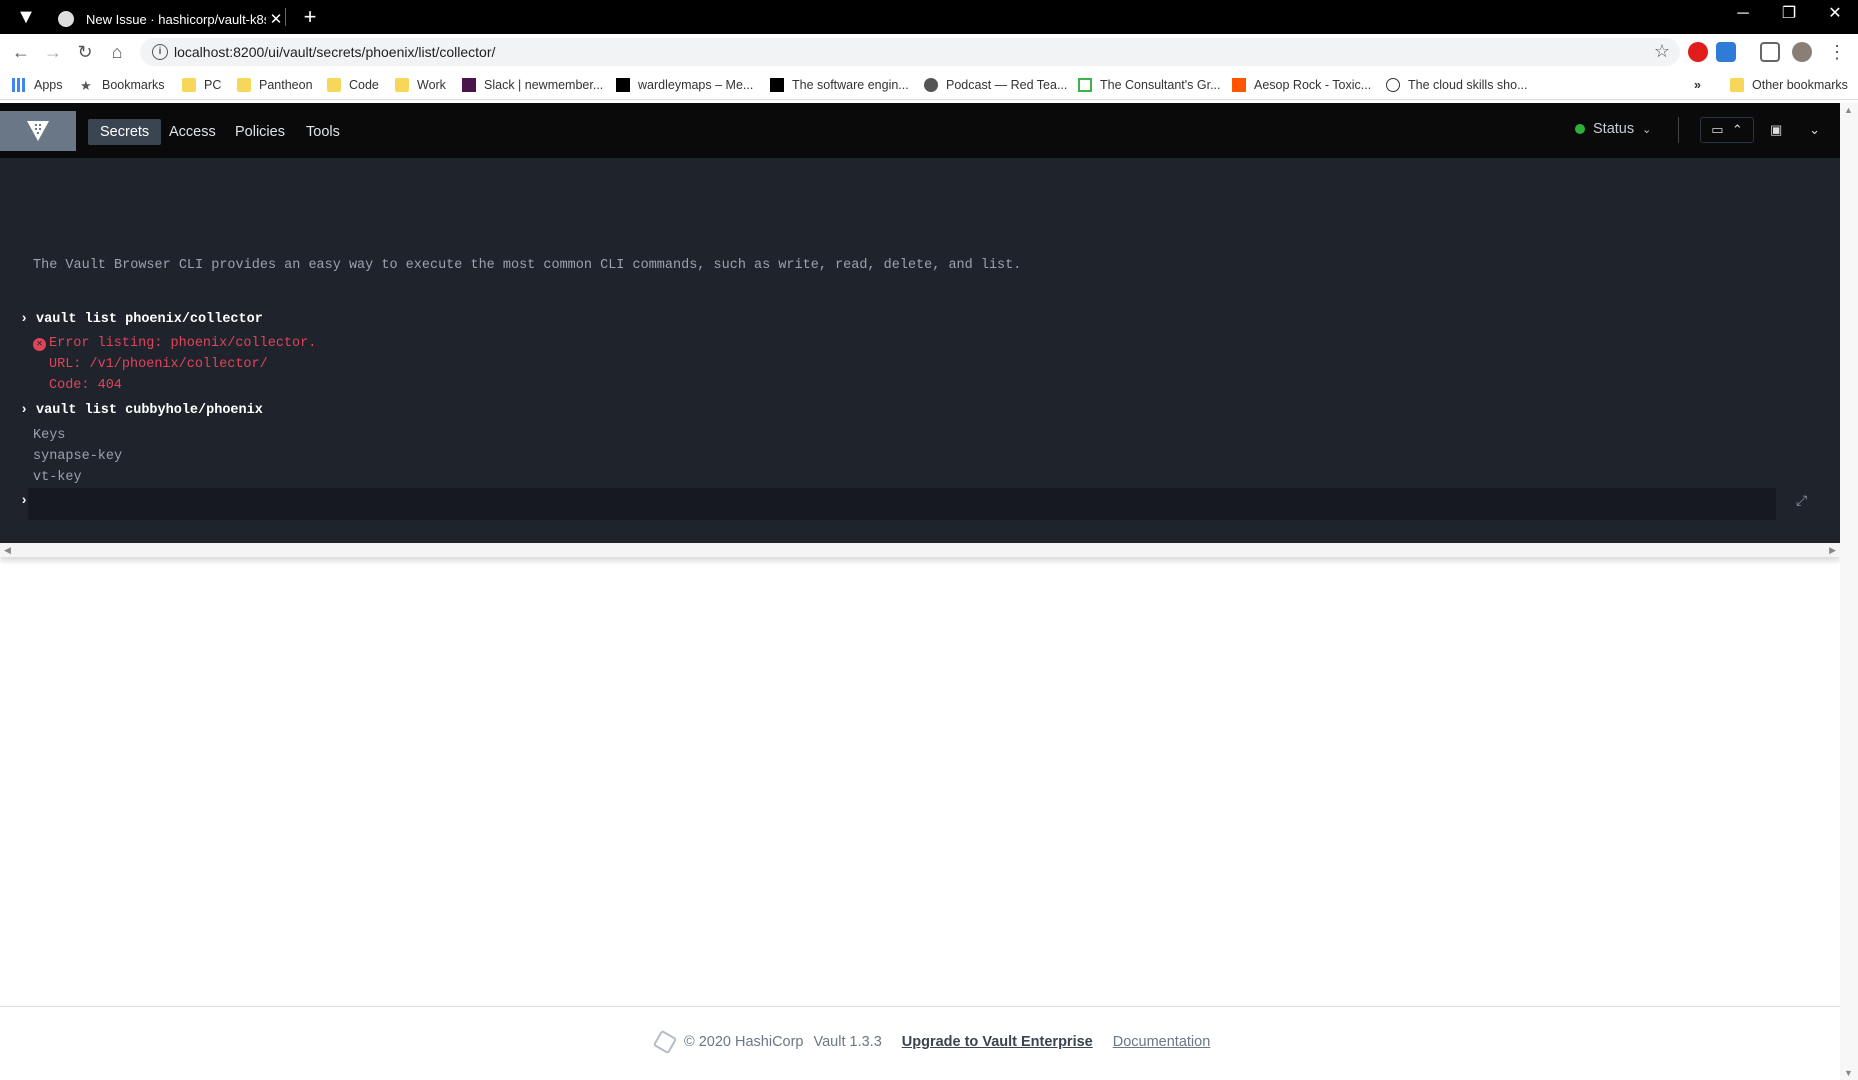 The height and width of the screenshot is (1080, 1858). Describe the element at coordinates (353, 85) in the screenshot. I see `bookmark-code: Code` at that location.